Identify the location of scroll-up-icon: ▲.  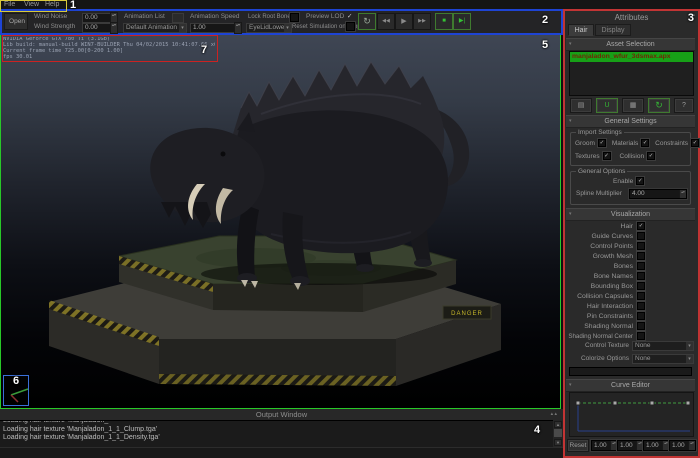
(558, 424).